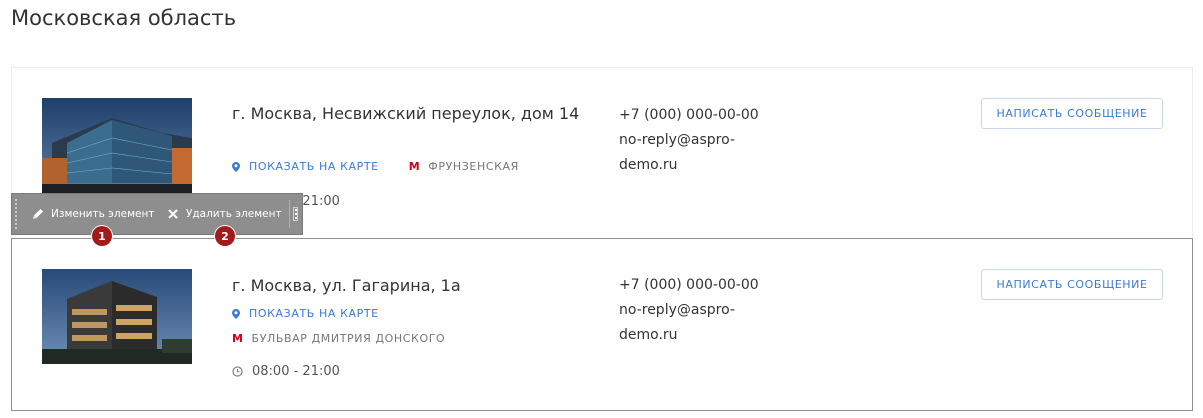  I want to click on clock-icon, so click(237, 371).